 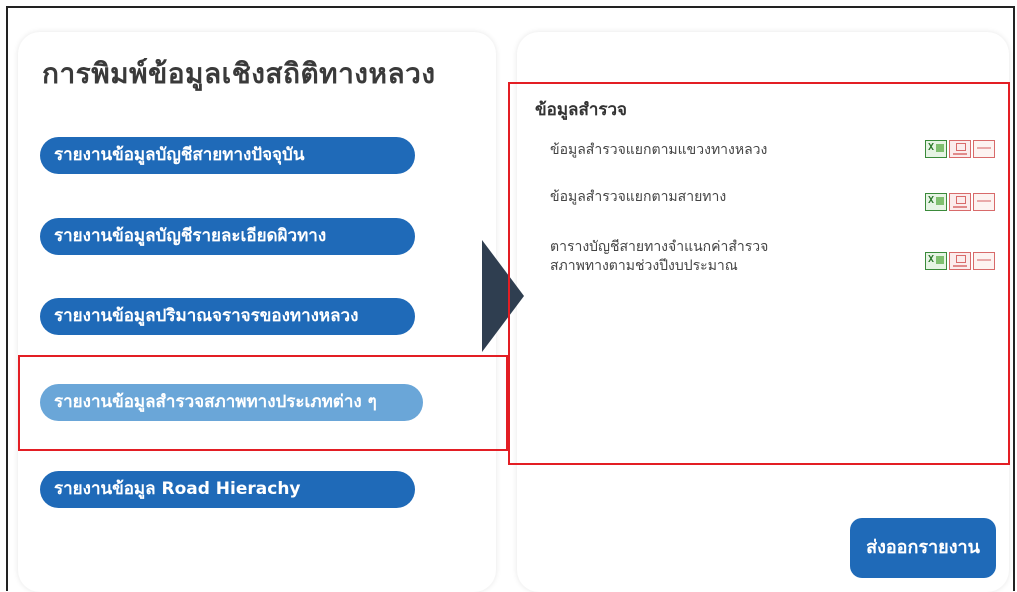 I want to click on survey-item-line1: ตารางบัญชีสายทางจำแนกค่าสำรวจ, so click(x=659, y=247).